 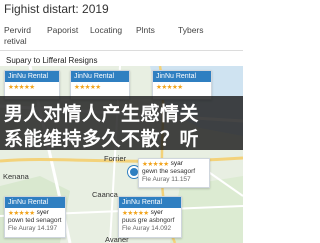 What do you see at coordinates (17, 30) in the screenshot?
I see `tab-label: Pervird` at bounding box center [17, 30].